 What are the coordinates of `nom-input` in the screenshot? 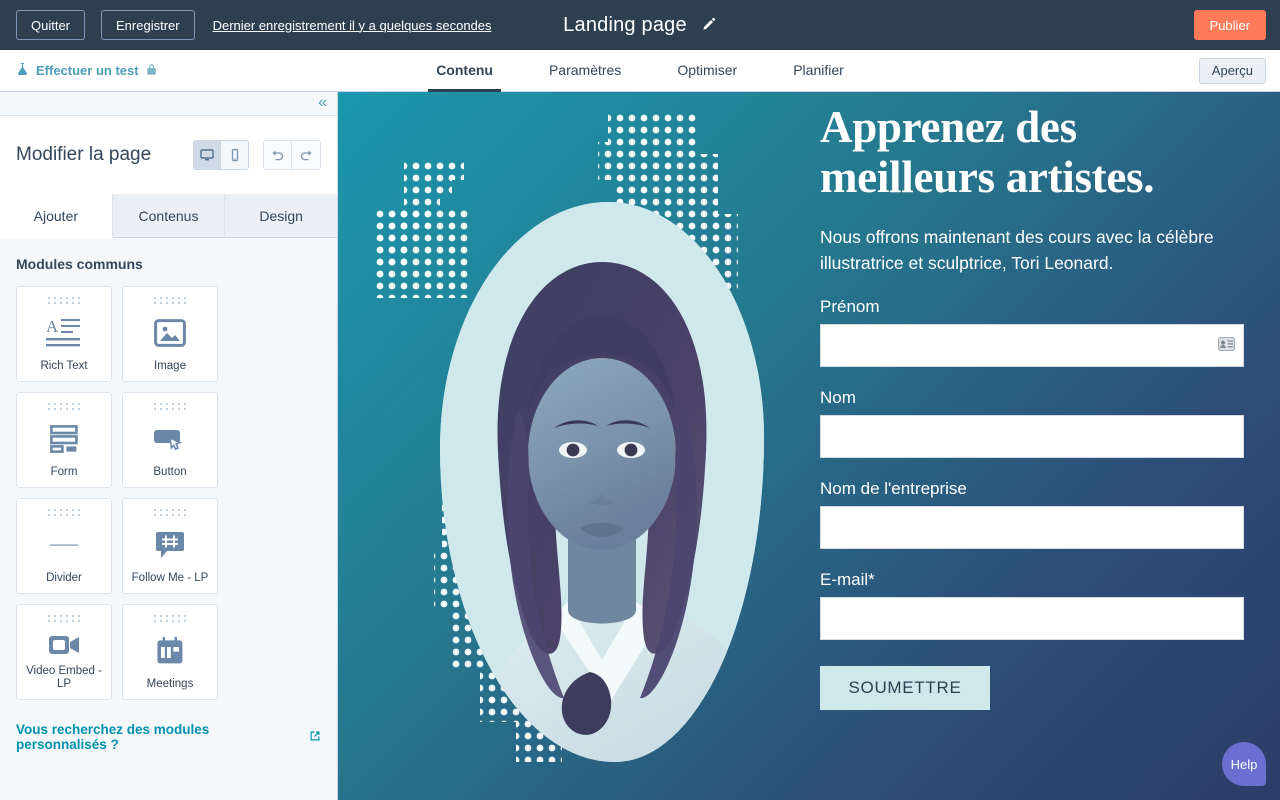 It's located at (1032, 436).